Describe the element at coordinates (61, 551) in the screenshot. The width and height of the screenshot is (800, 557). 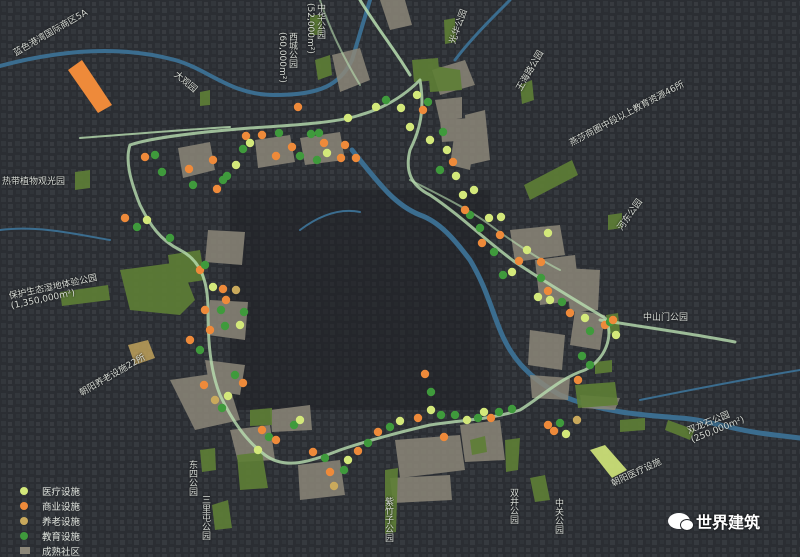
I see `legend-label: 成熟社区` at that location.